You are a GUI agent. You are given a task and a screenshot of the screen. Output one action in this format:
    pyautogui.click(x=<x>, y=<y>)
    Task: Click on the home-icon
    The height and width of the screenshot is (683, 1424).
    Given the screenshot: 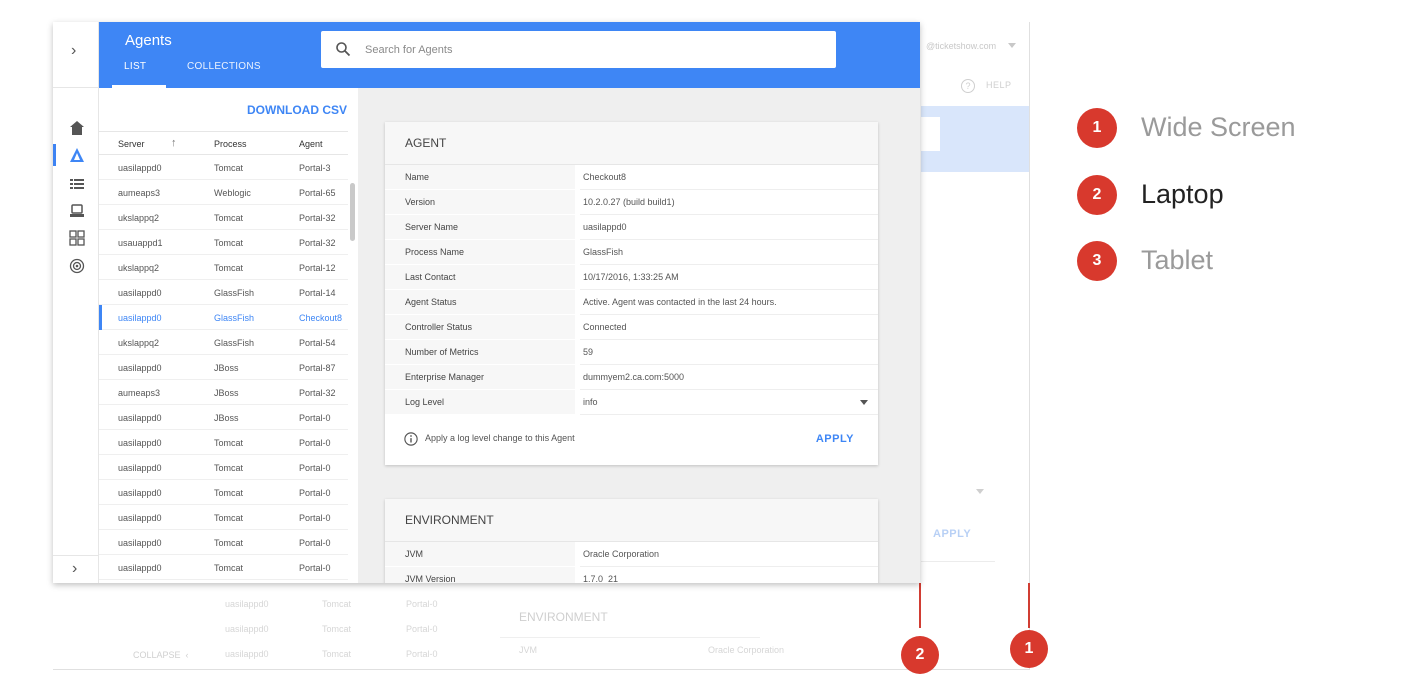 What is the action you would take?
    pyautogui.click(x=77, y=128)
    